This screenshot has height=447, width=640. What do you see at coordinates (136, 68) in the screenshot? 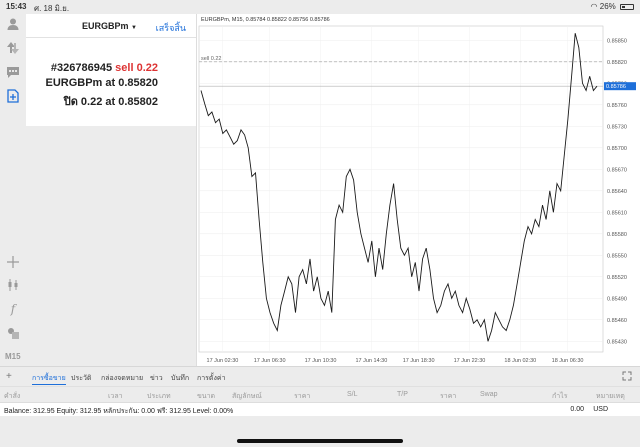
I see `order-side: sell 0.22` at bounding box center [136, 68].